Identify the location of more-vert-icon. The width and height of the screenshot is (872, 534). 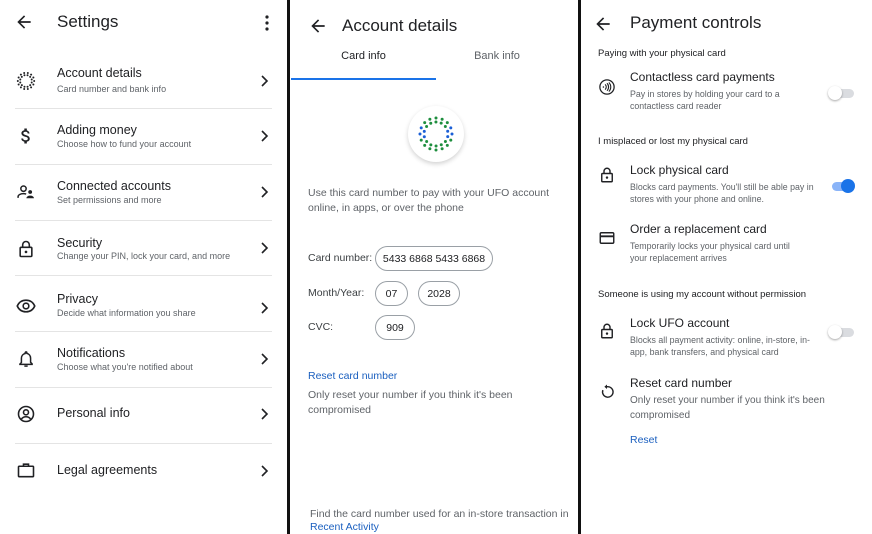
(267, 23).